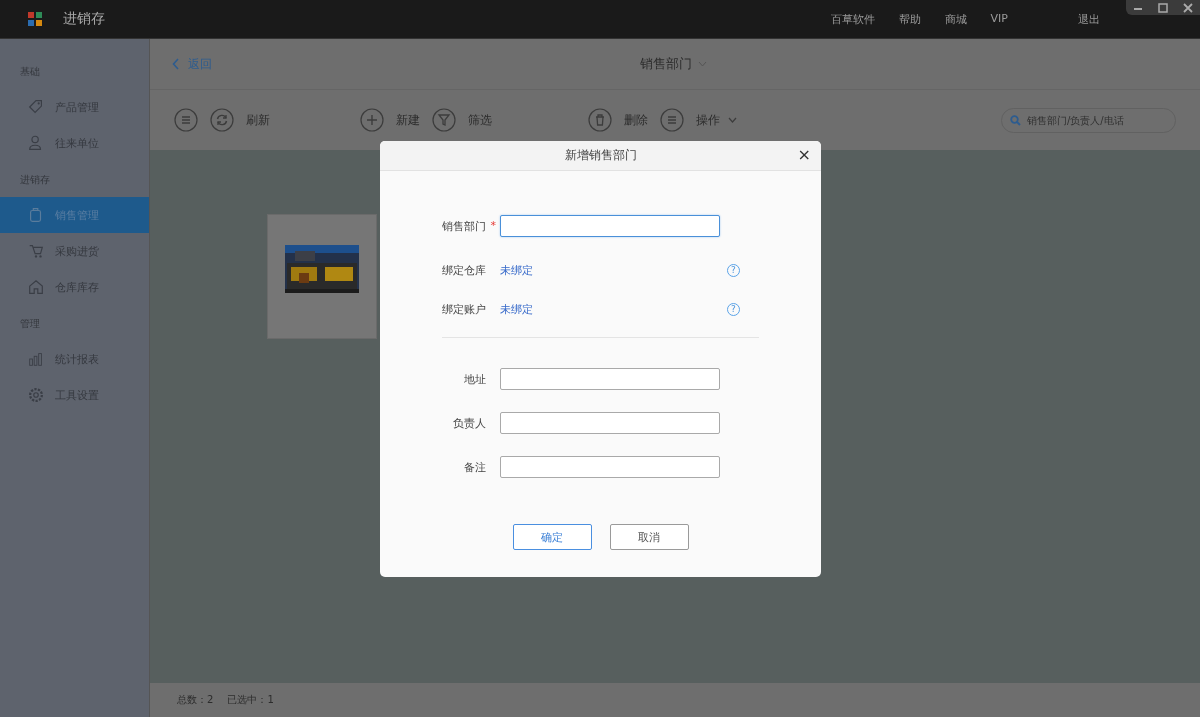 Image resolution: width=1200 pixels, height=717 pixels. Describe the element at coordinates (649, 537) in the screenshot. I see `cancel-button: 取消` at that location.